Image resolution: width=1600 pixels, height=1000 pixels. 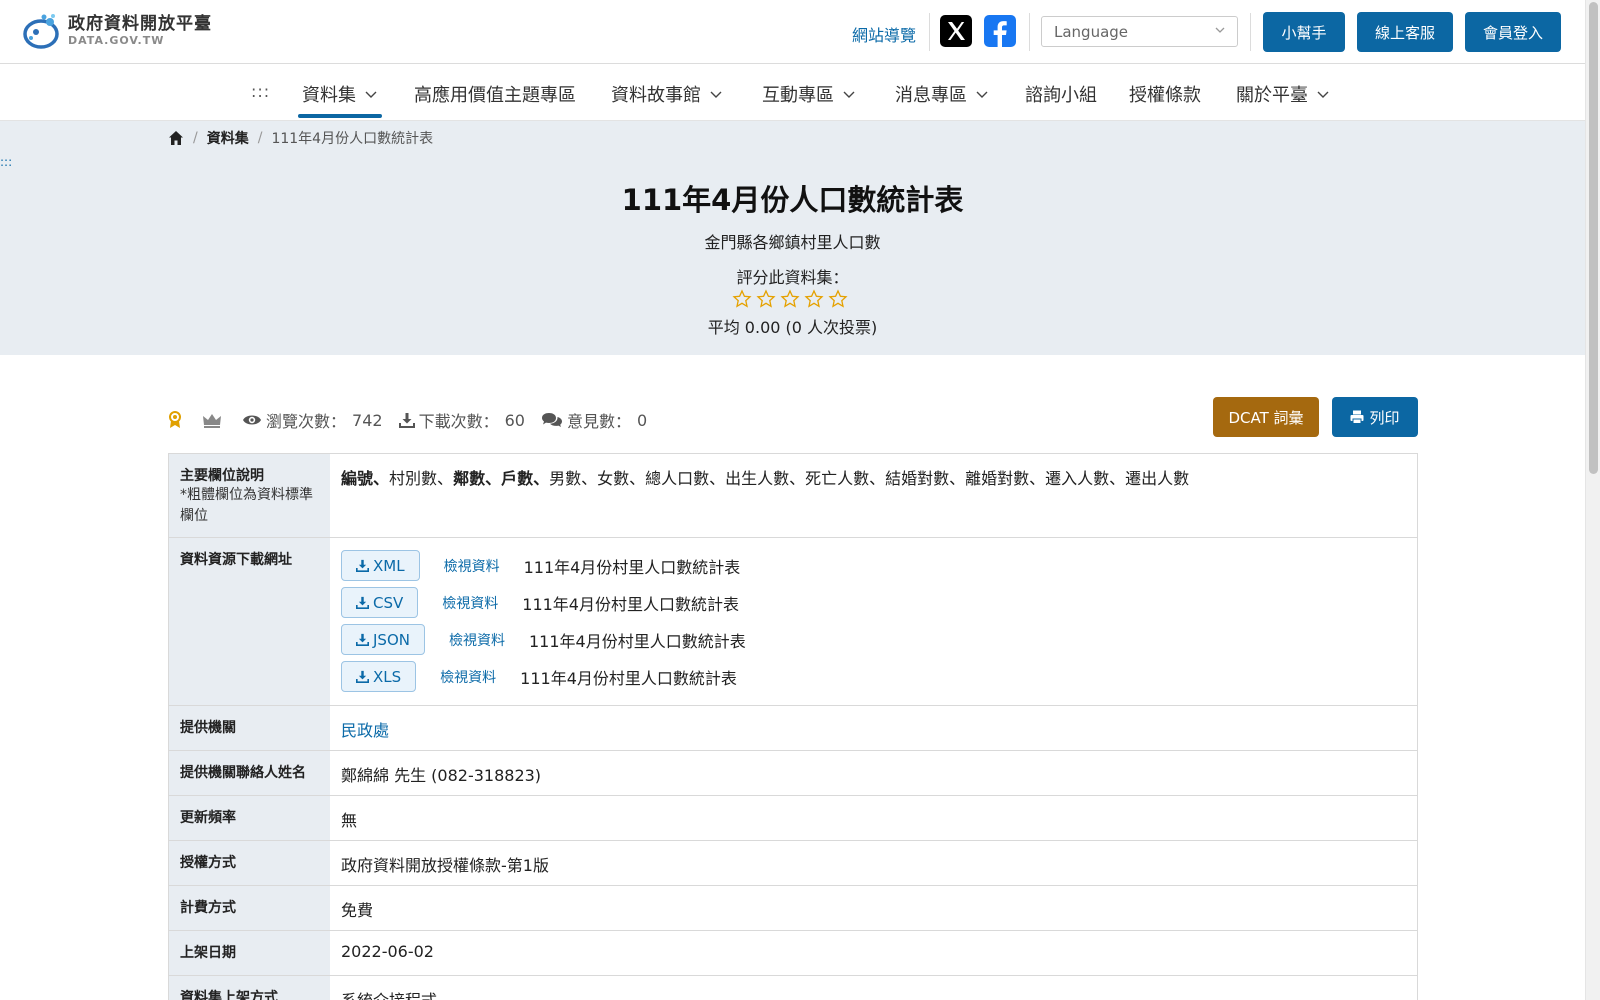 I want to click on dataset-subtitle: 金門縣各鄉鎮村里人口數, so click(x=792, y=242).